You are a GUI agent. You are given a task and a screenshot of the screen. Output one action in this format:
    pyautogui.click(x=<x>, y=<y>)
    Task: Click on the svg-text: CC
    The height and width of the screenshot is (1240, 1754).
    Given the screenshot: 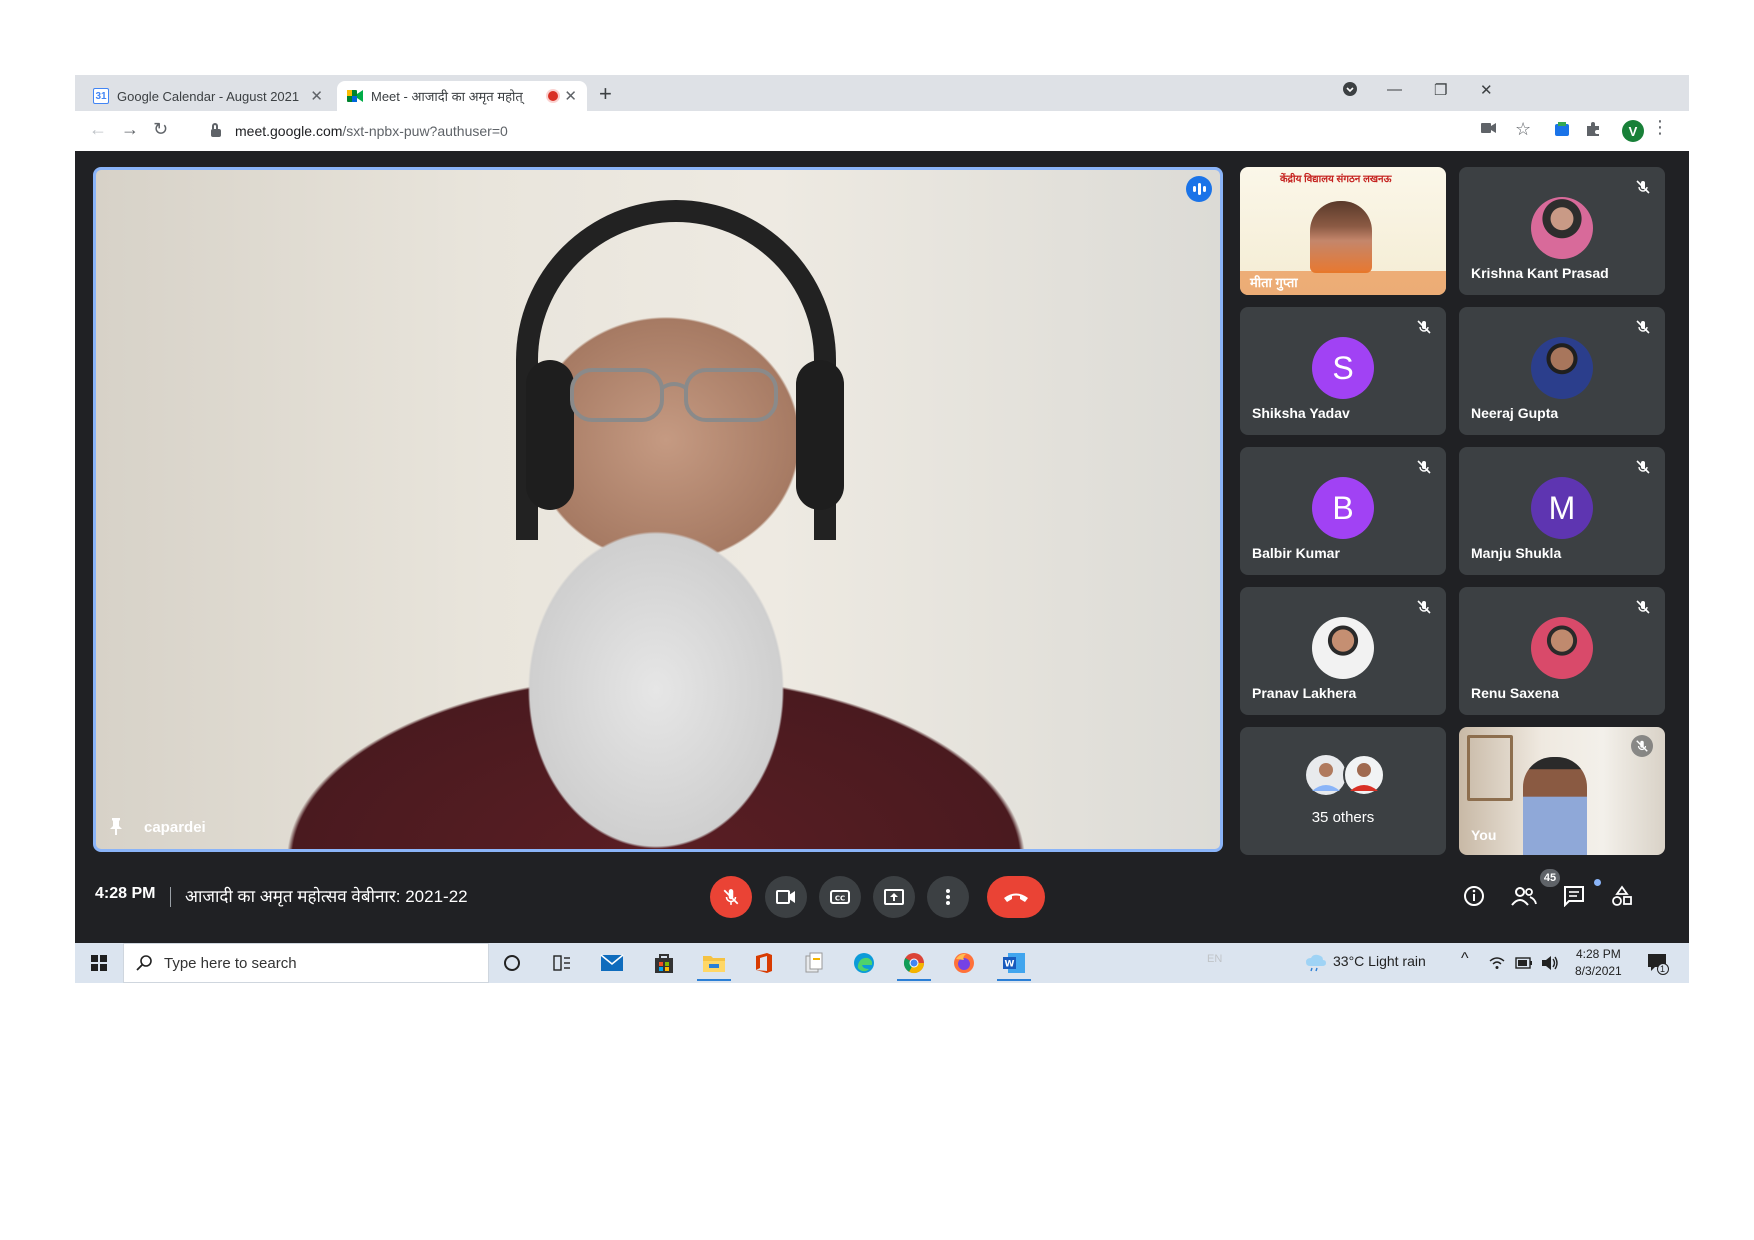 What is the action you would take?
    pyautogui.click(x=840, y=899)
    